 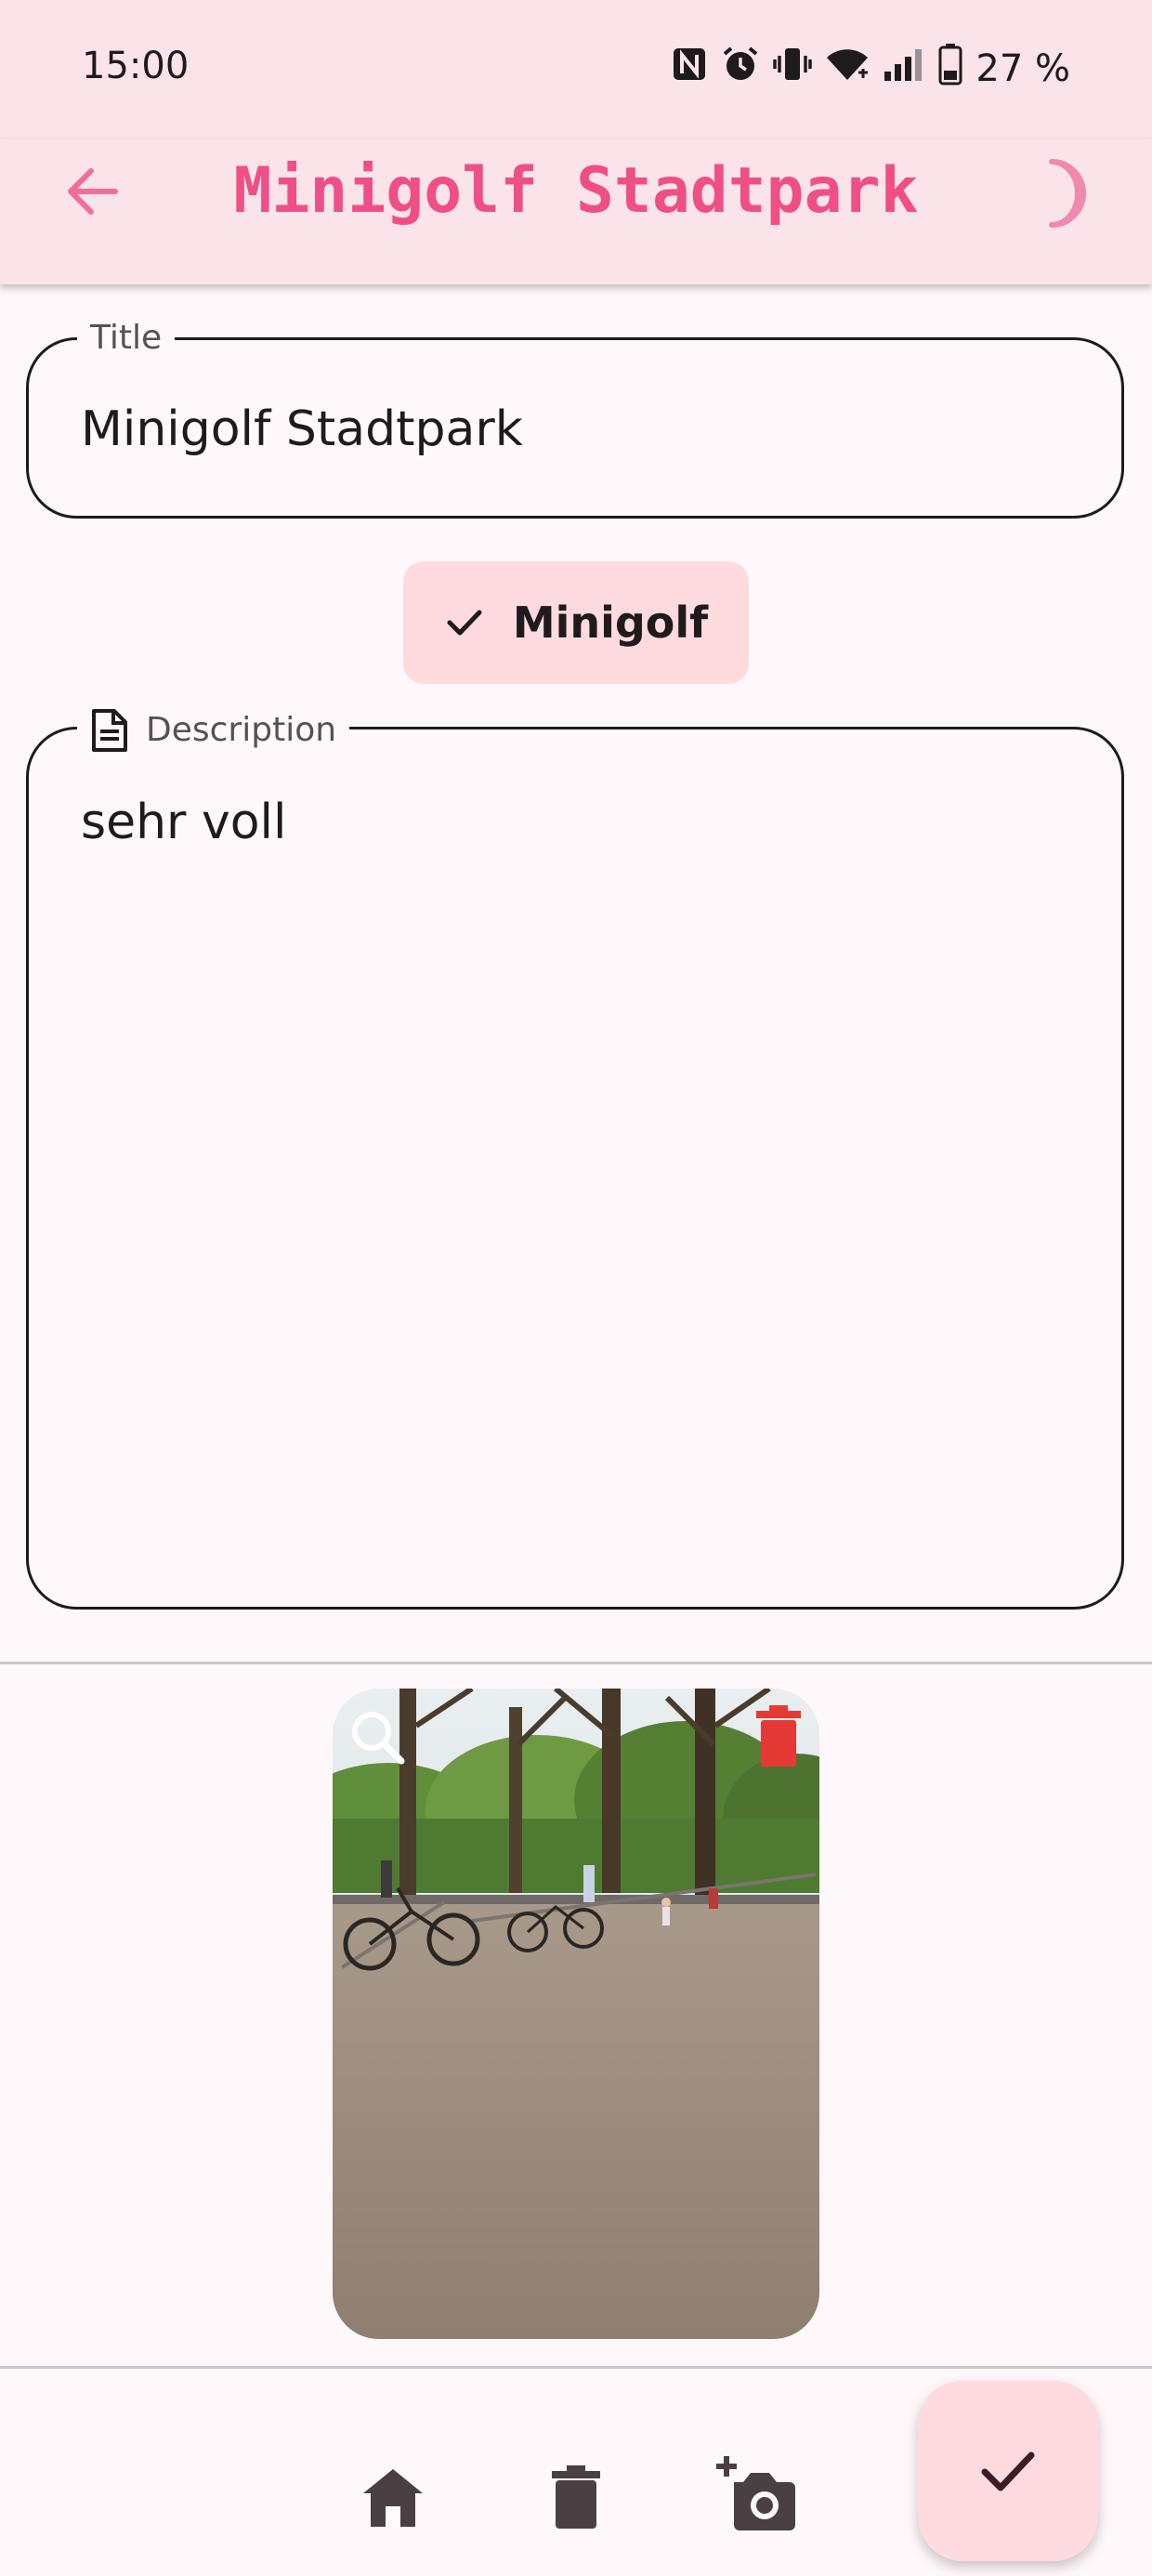 I want to click on wifi-icon, so click(x=847, y=68).